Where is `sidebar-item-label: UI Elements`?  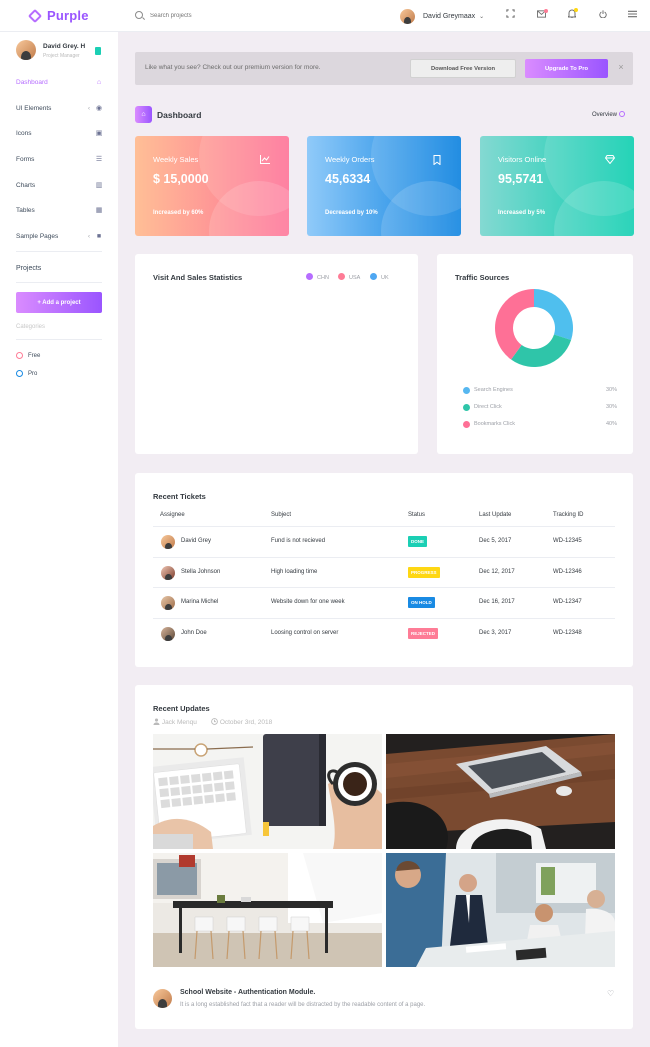 sidebar-item-label: UI Elements is located at coordinates (34, 108).